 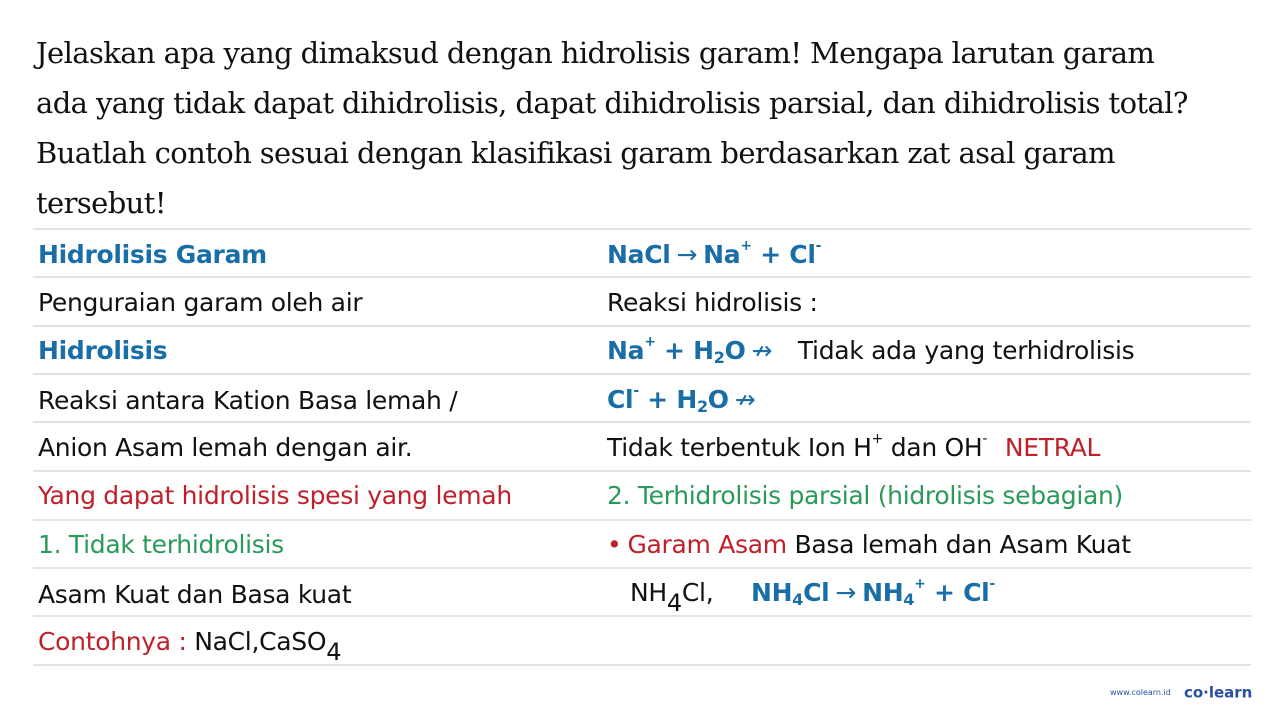 What do you see at coordinates (103, 350) in the screenshot?
I see `section-subtitle: Hidrolisis` at bounding box center [103, 350].